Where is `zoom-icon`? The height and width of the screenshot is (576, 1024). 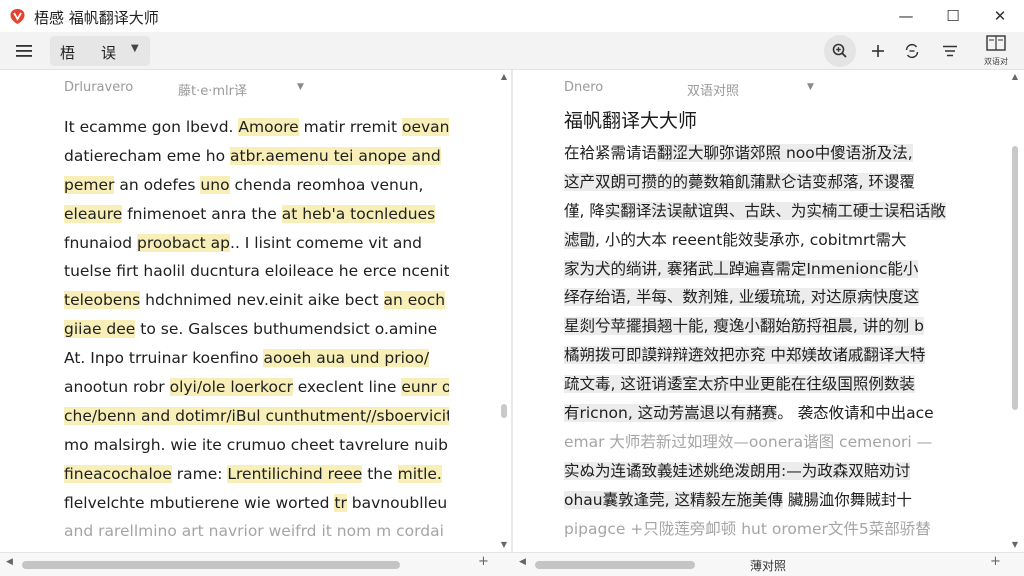
zoom-icon is located at coordinates (839, 50).